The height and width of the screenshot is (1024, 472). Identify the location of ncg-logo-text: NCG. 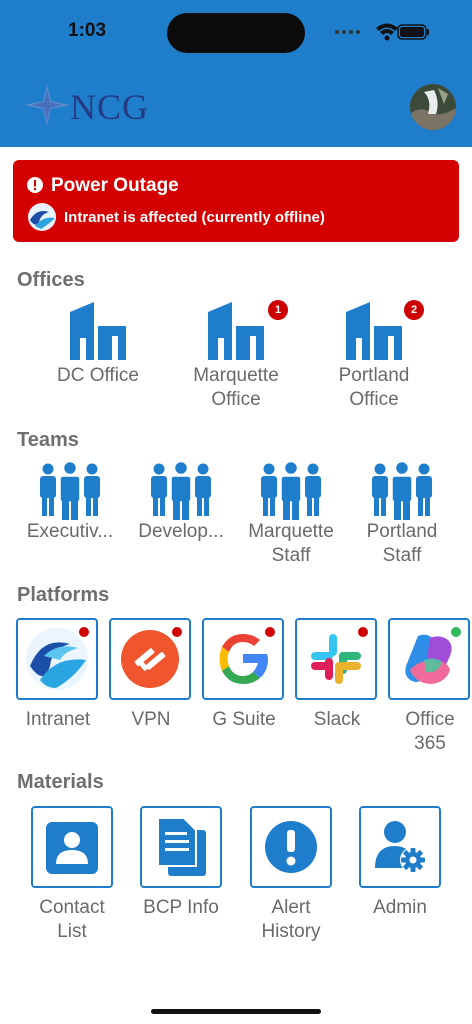
(110, 107).